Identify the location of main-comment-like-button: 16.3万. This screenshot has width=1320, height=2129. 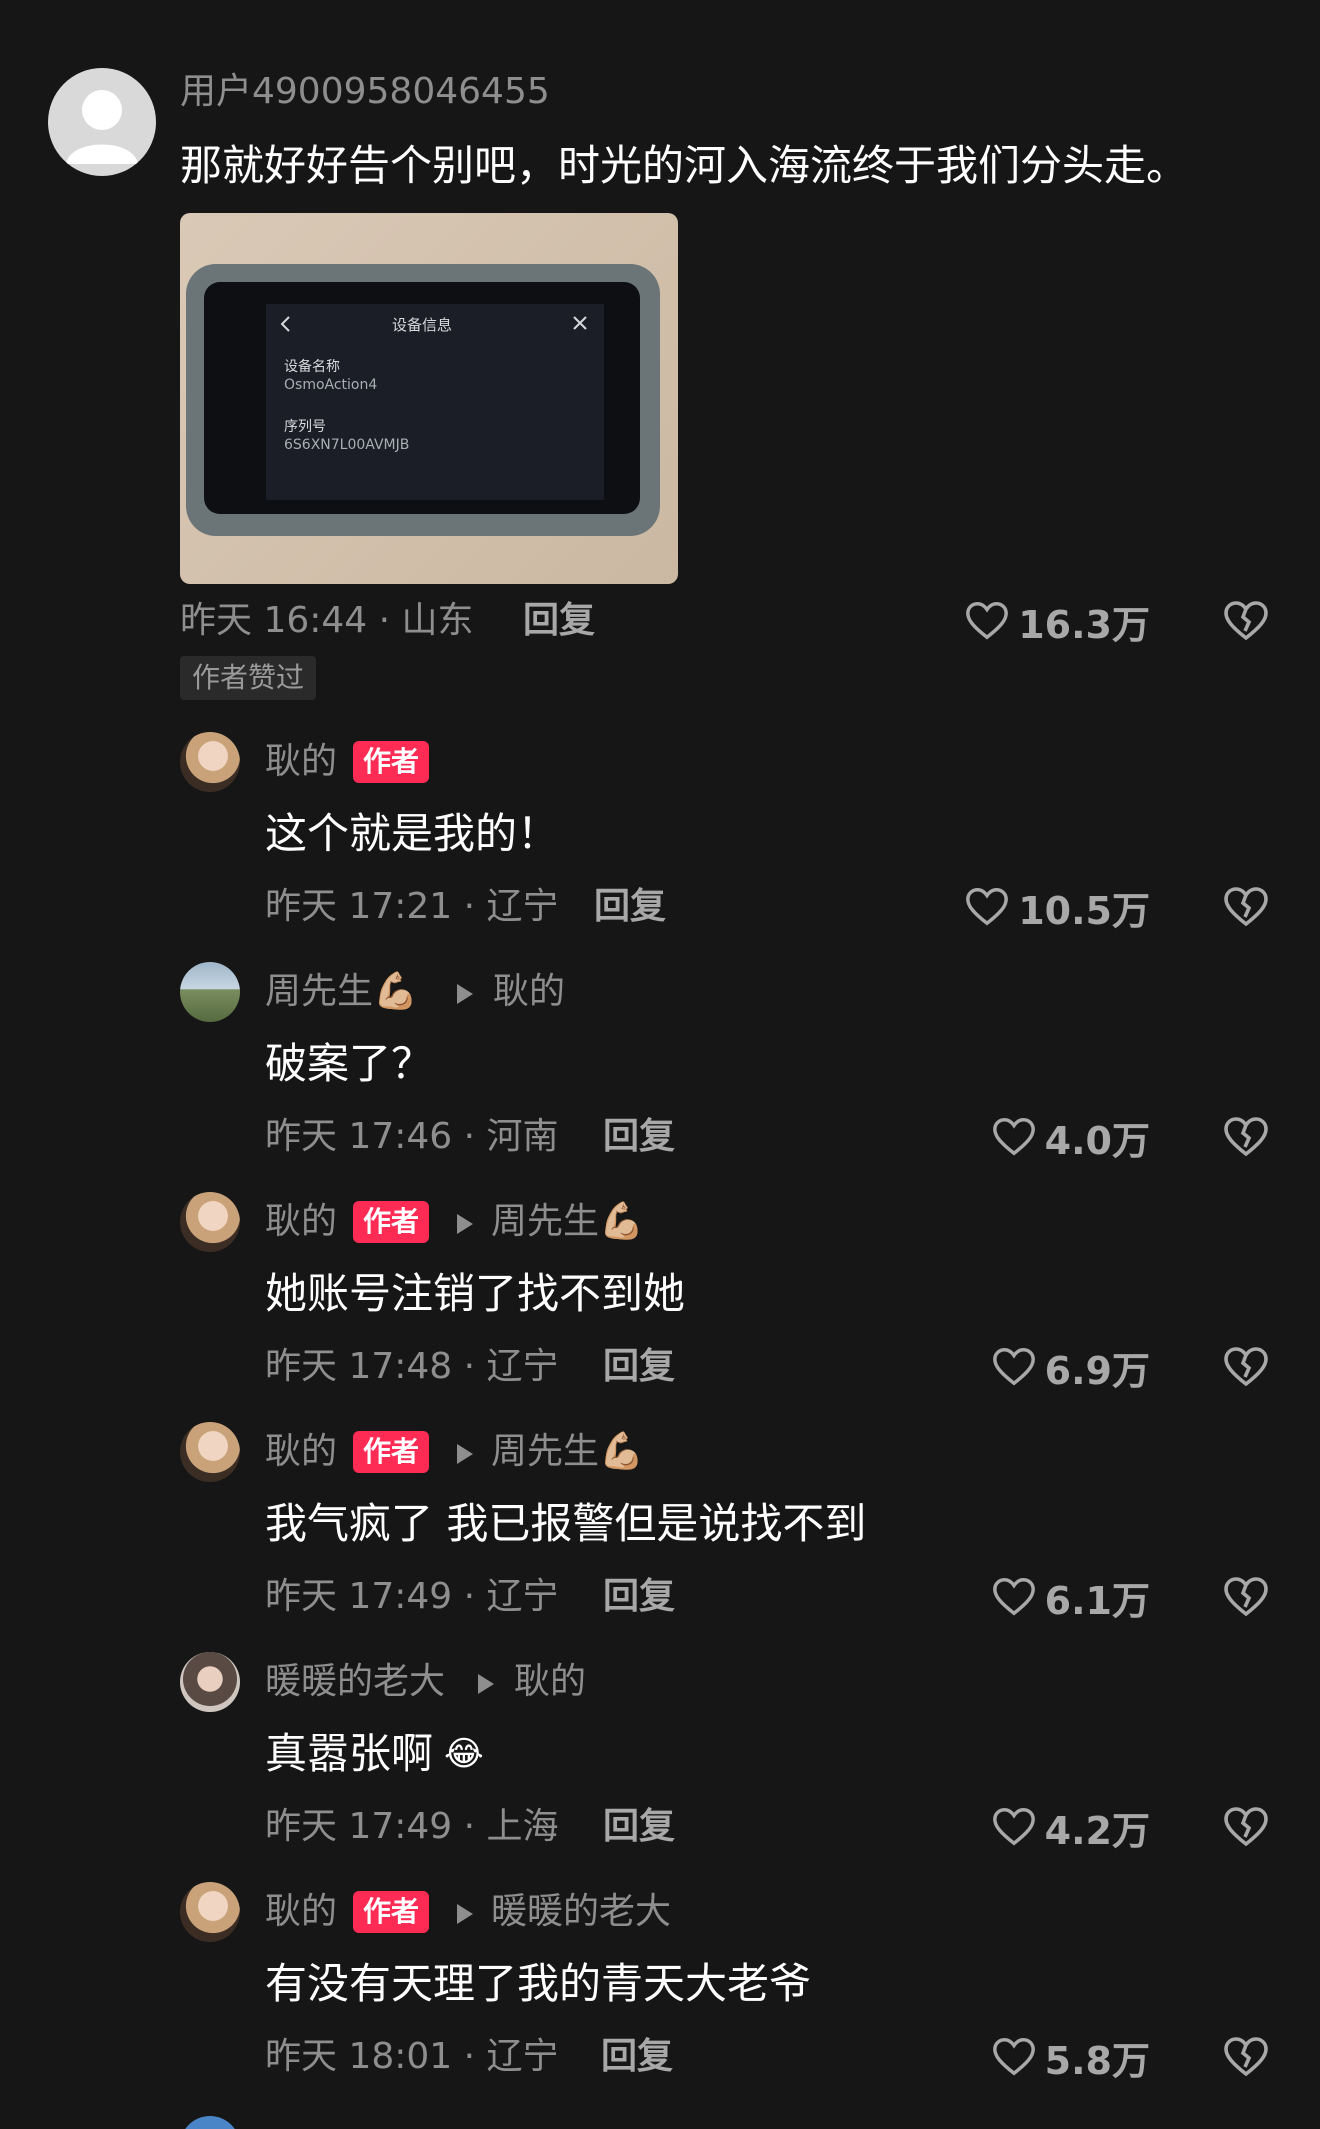
(1057, 621).